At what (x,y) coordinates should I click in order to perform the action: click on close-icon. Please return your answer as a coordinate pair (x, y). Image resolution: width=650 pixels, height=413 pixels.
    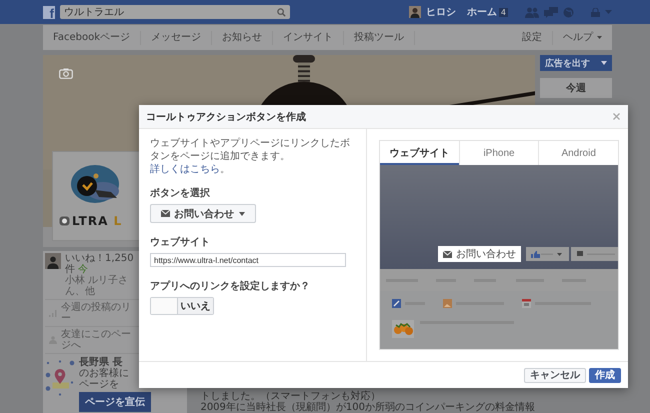
    Looking at the image, I should click on (616, 116).